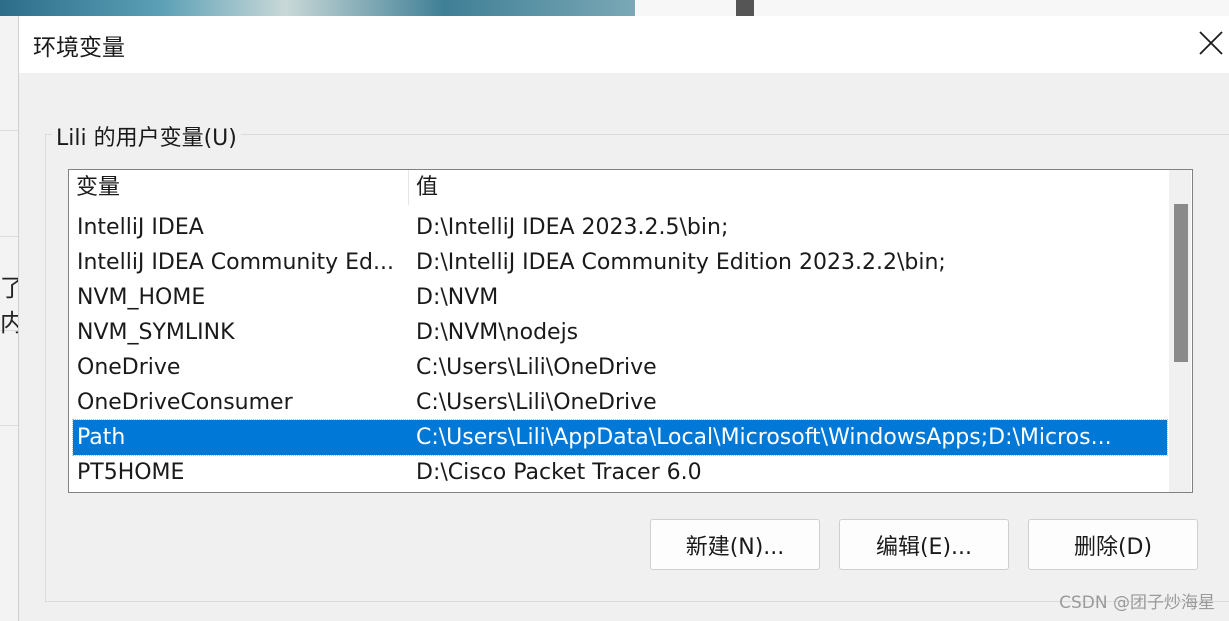 Image resolution: width=1229 pixels, height=621 pixels. I want to click on close-button, so click(1209, 44).